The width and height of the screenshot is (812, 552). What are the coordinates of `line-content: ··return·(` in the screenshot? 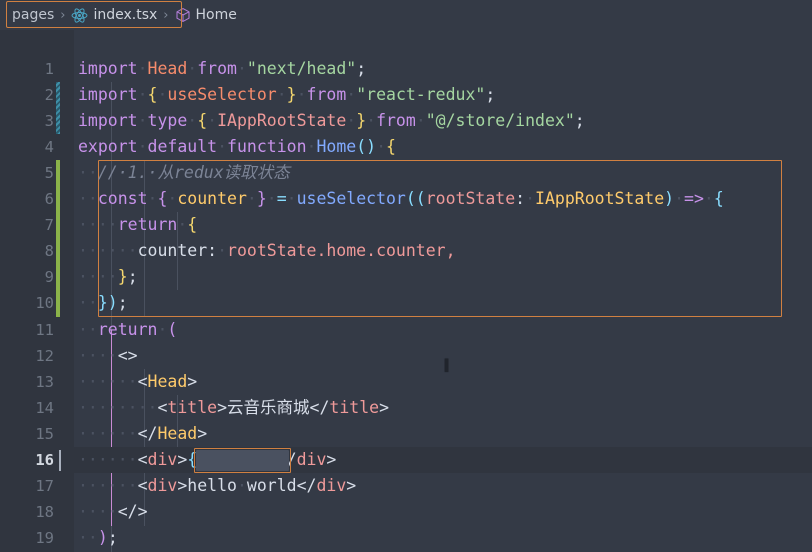 It's located at (128, 329).